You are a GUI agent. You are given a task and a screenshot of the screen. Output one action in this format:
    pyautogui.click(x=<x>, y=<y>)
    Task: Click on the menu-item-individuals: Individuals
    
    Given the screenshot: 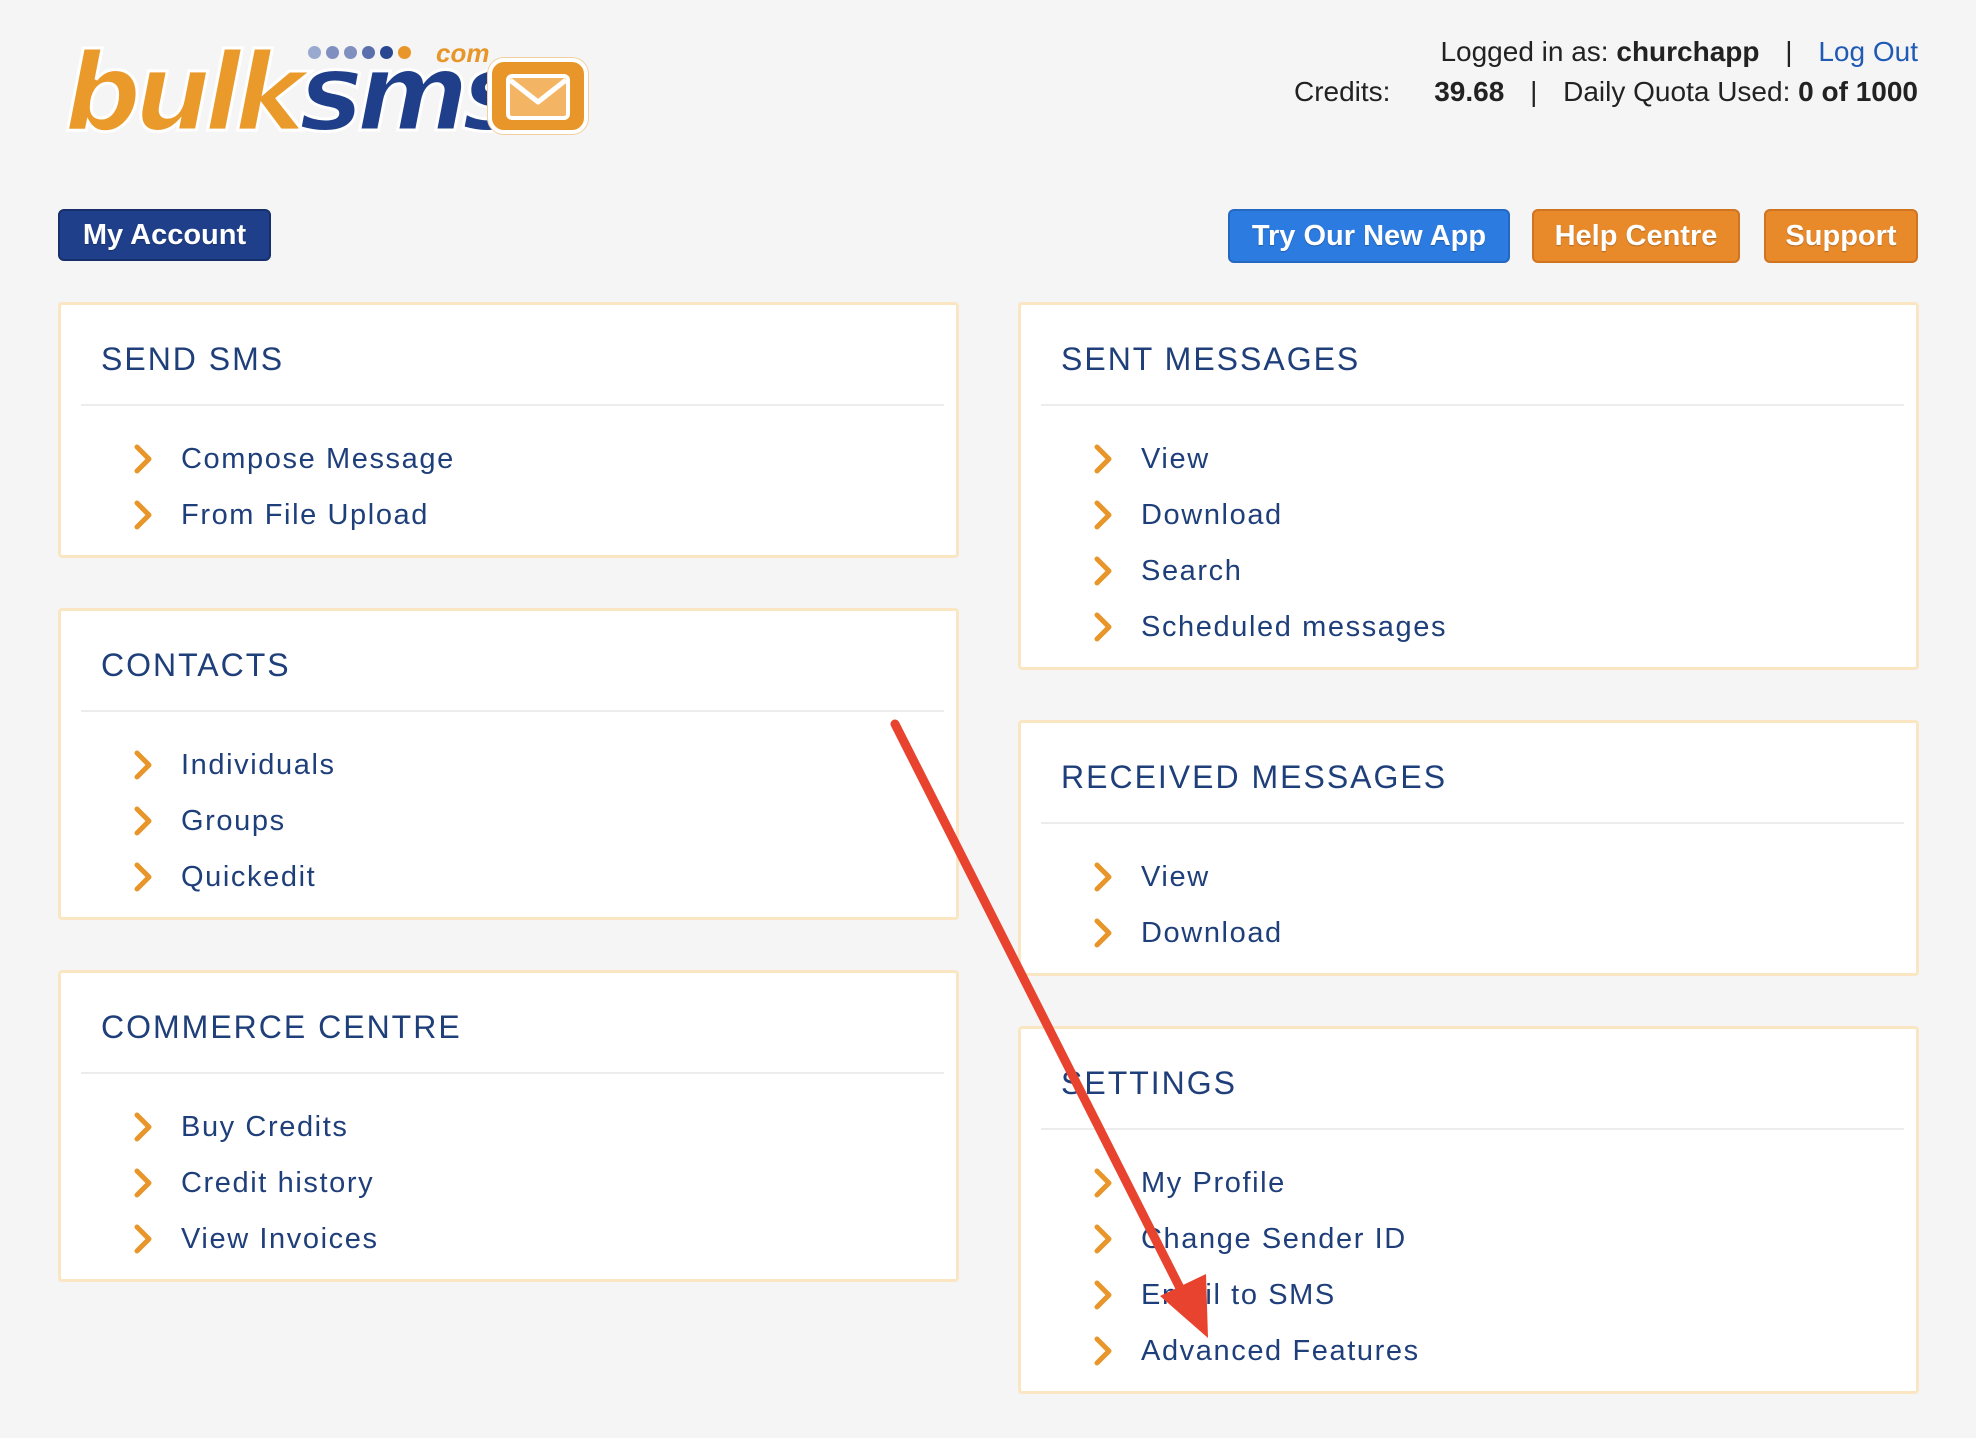 What is the action you would take?
    pyautogui.click(x=232, y=765)
    